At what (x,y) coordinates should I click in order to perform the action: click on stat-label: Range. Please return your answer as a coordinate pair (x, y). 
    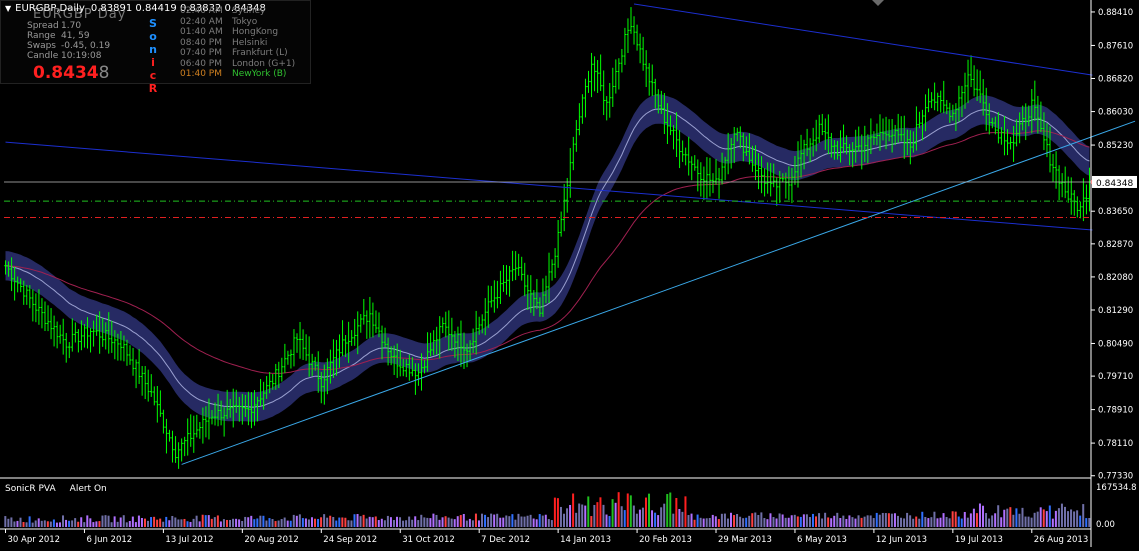
    Looking at the image, I should click on (41, 36).